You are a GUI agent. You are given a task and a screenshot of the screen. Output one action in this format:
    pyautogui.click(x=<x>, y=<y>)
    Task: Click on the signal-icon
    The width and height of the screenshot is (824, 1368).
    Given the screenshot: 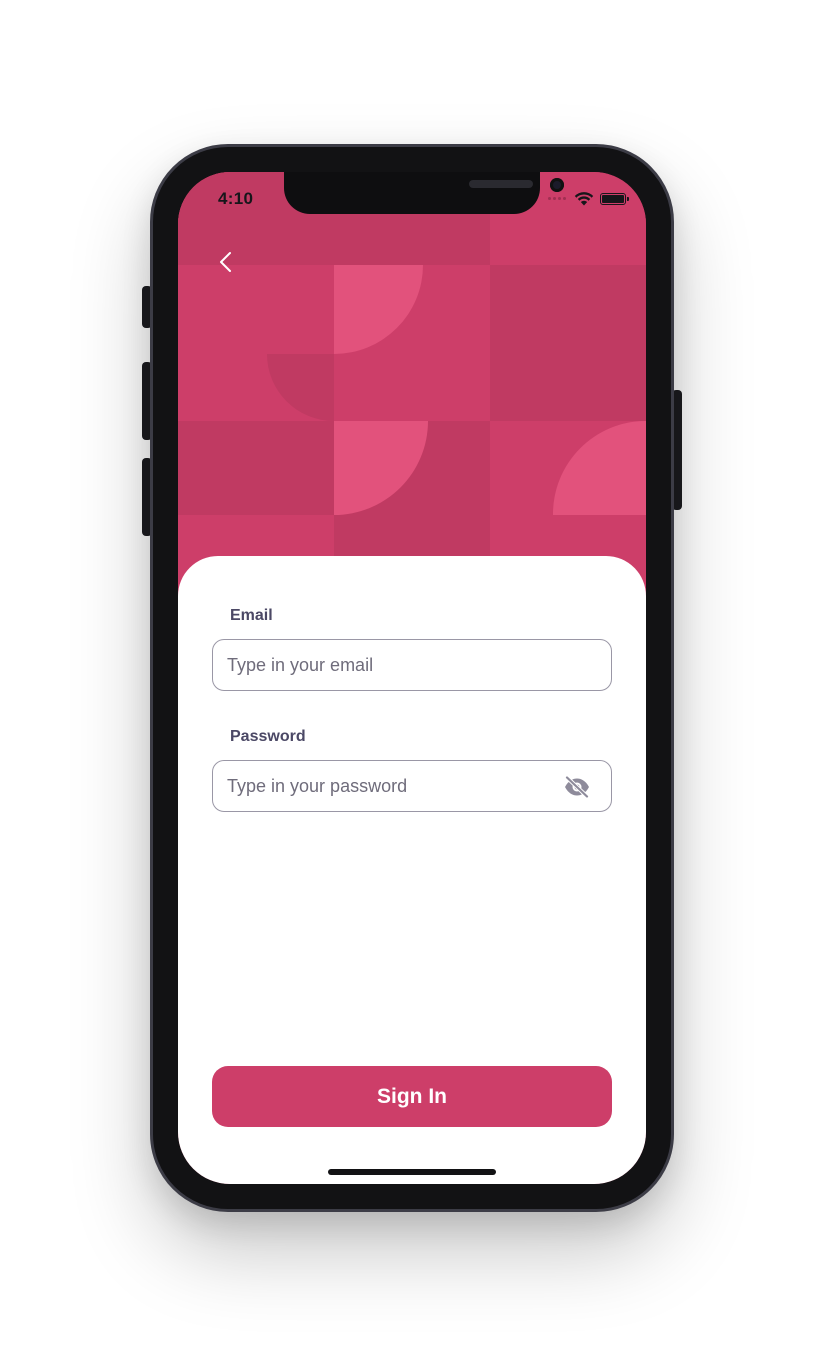 What is the action you would take?
    pyautogui.click(x=557, y=198)
    